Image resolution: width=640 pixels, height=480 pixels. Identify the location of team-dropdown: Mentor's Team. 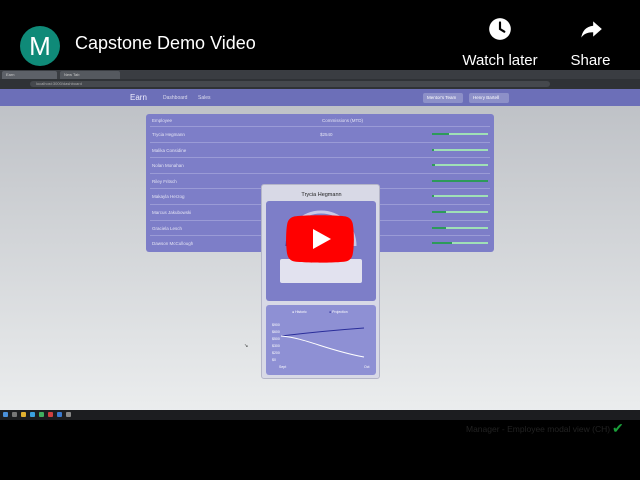
(443, 98).